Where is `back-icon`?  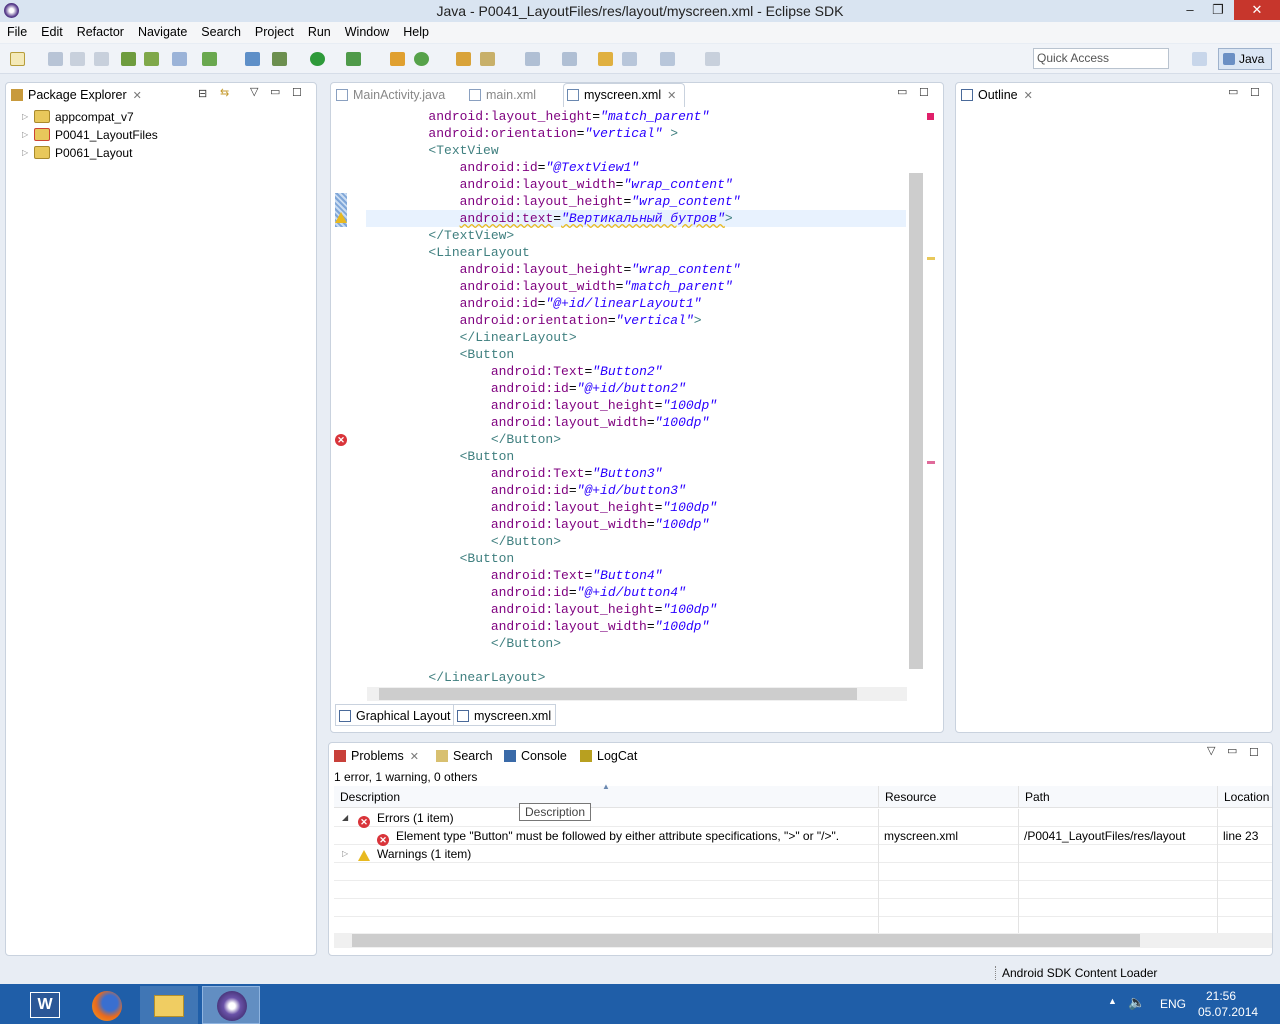 back-icon is located at coordinates (629, 59).